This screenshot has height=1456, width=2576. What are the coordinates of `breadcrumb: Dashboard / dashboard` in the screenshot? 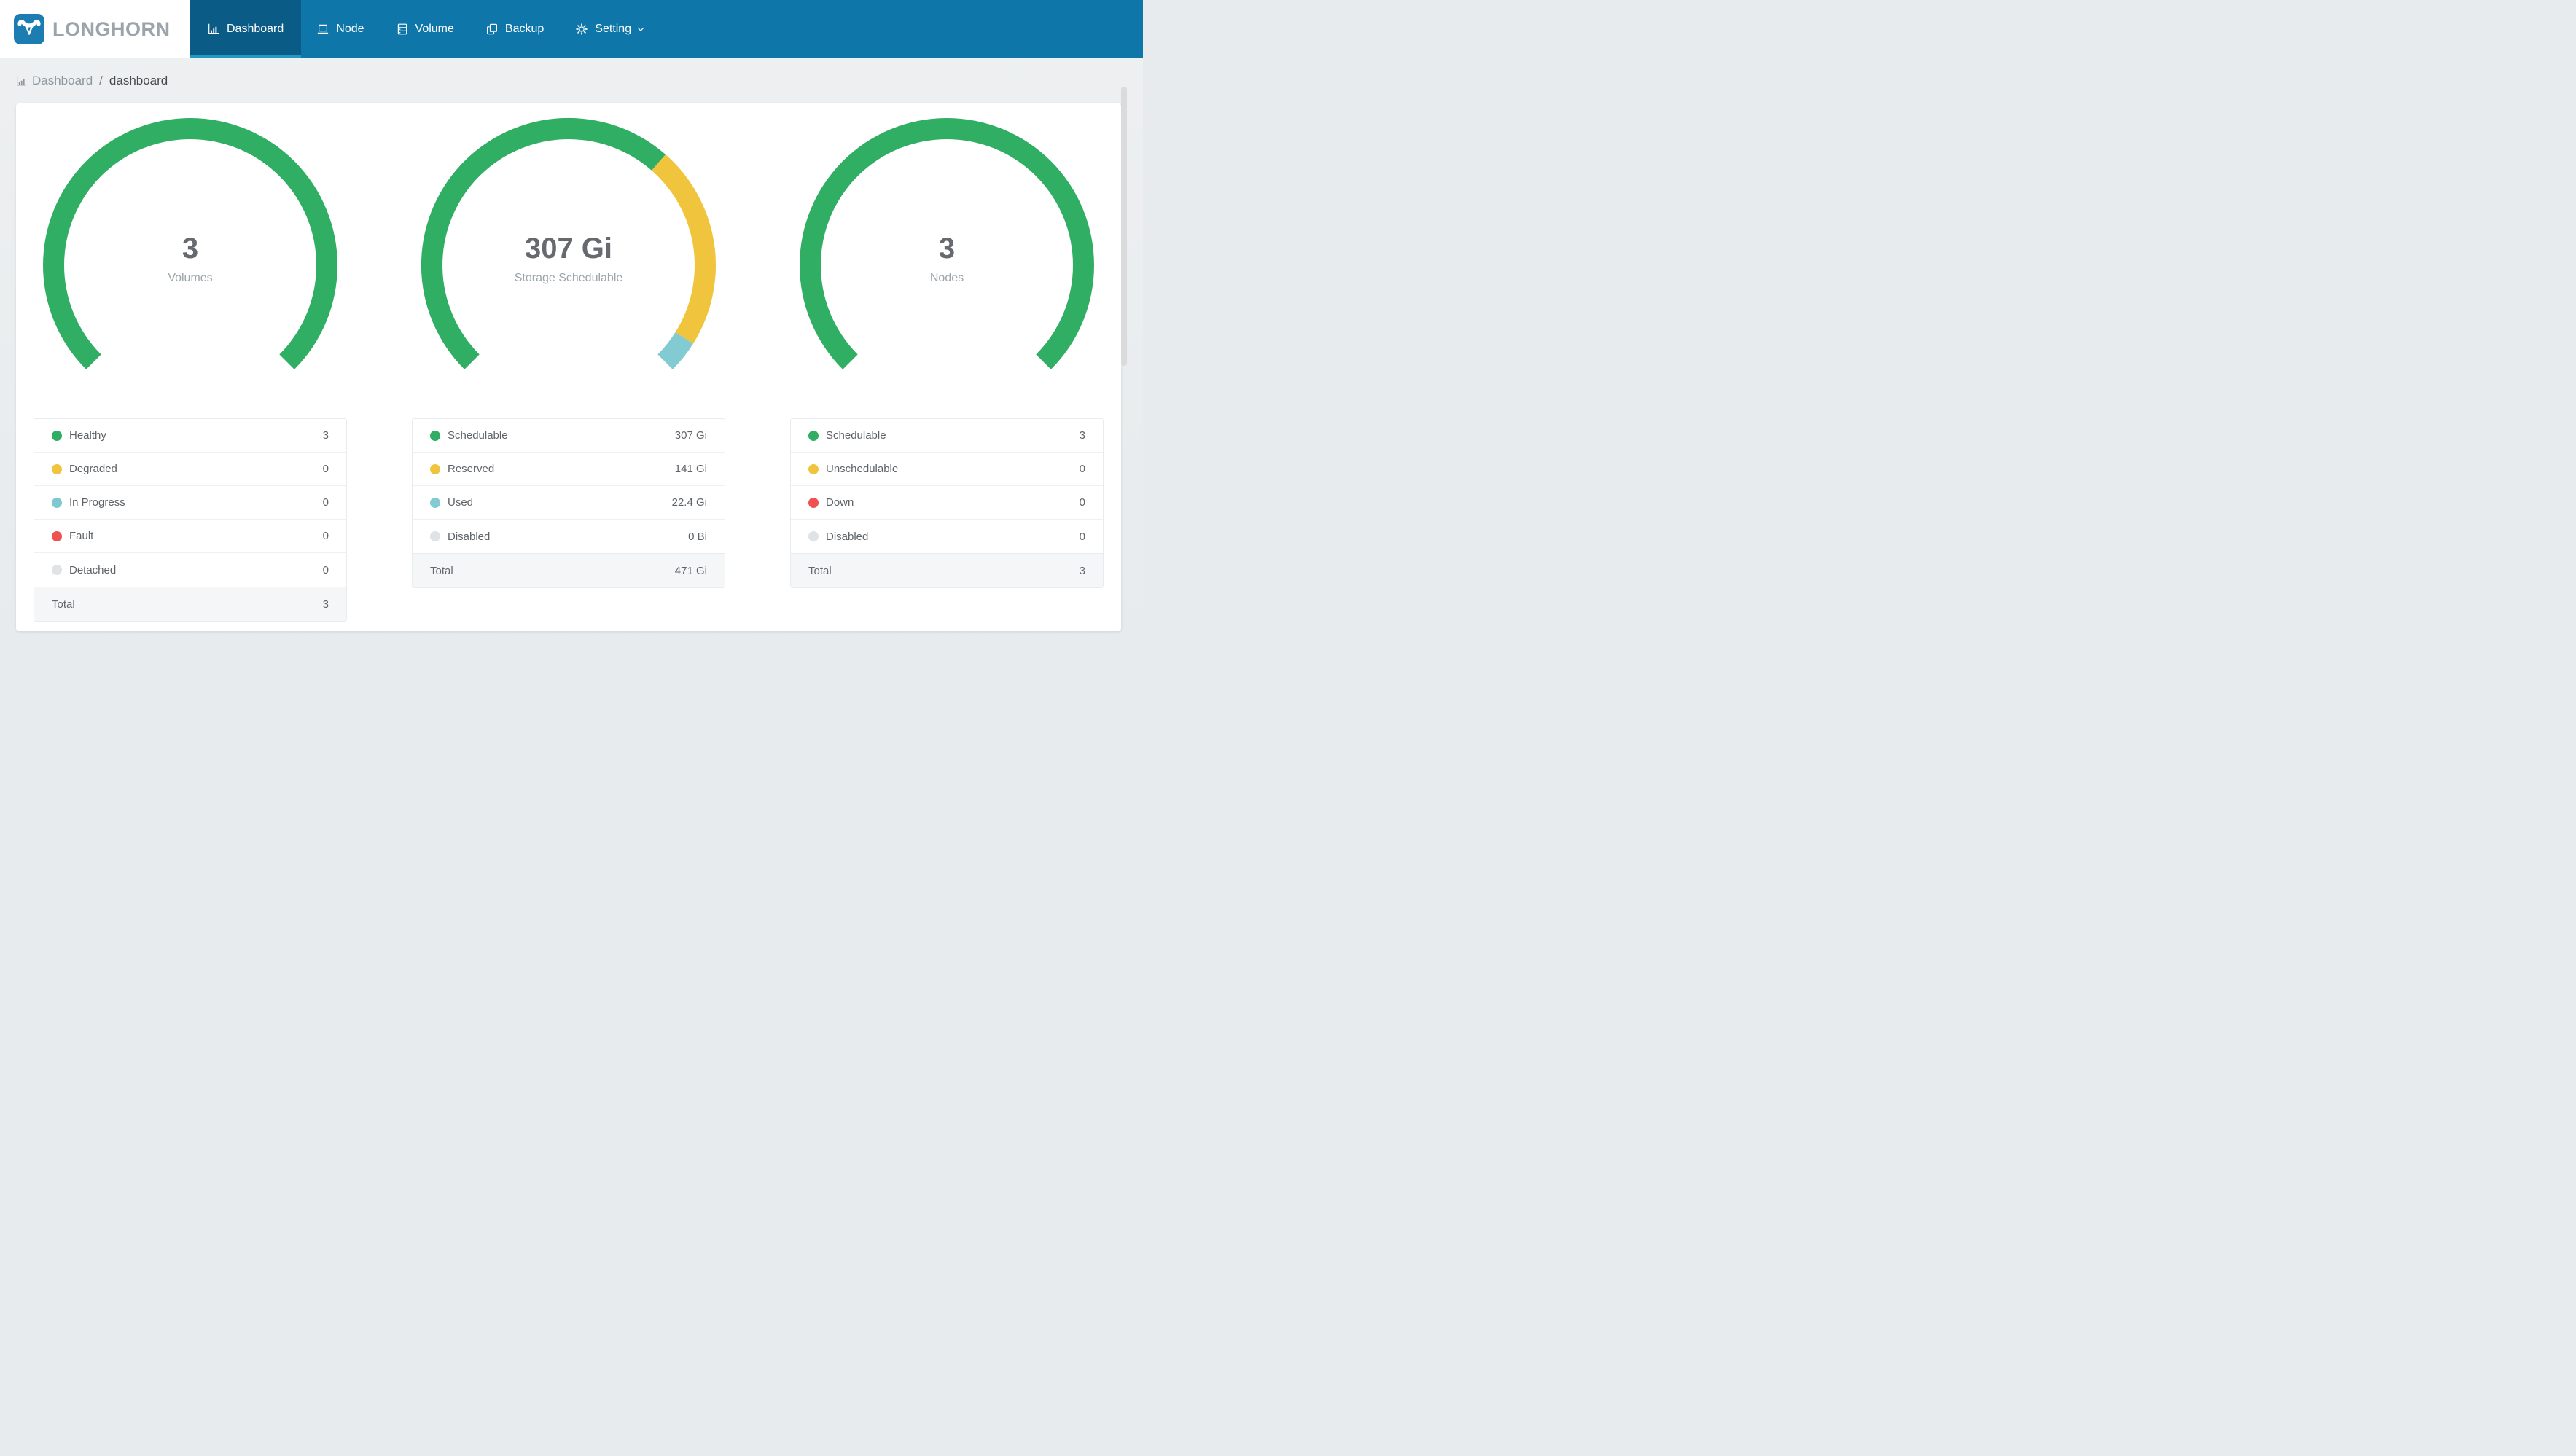 It's located at (571, 80).